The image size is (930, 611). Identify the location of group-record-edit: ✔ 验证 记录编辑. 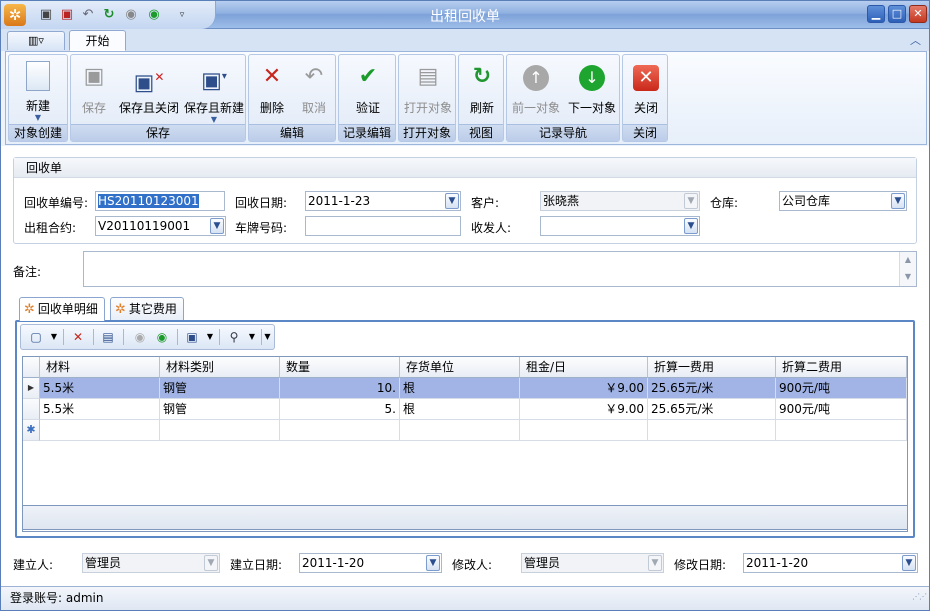
(367, 98).